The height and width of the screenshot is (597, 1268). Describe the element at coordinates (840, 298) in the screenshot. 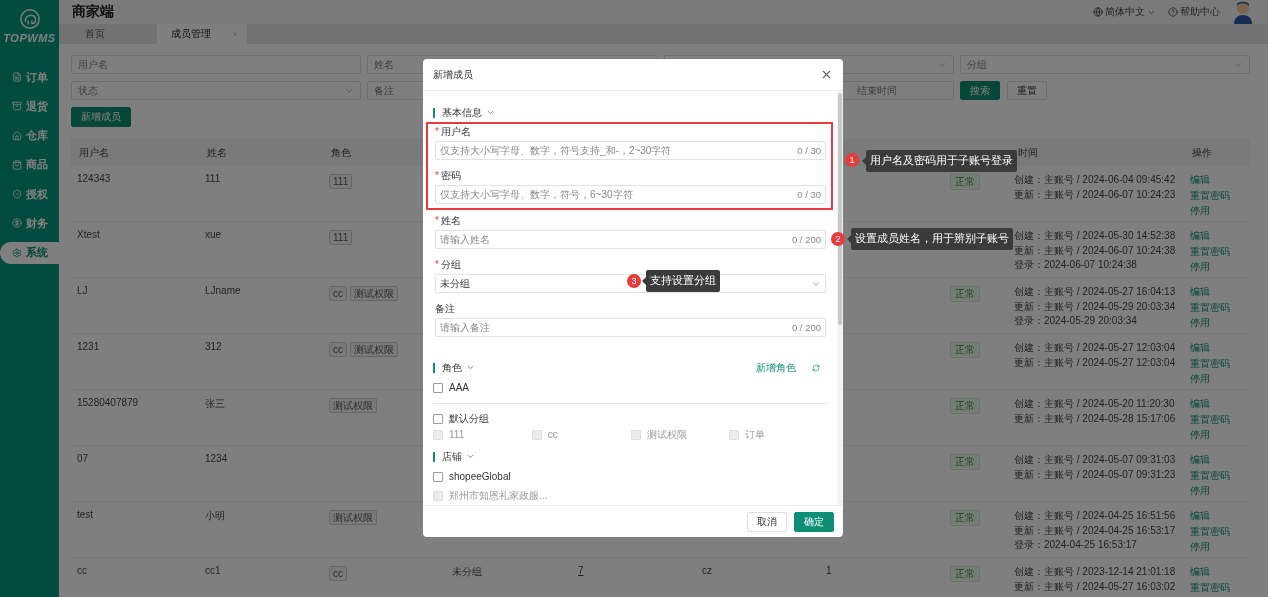

I see `scrollbar` at that location.